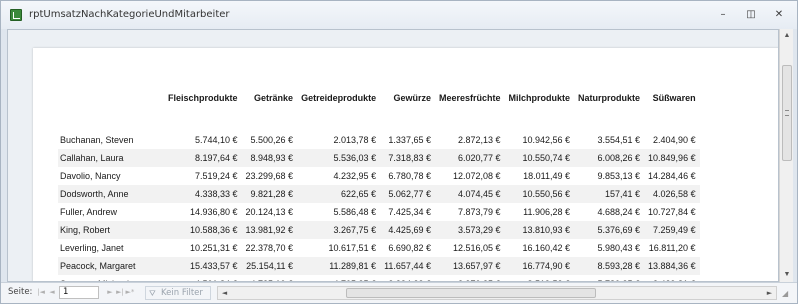  Describe the element at coordinates (539, 98) in the screenshot. I see `column-header: Milchprodukte` at that location.